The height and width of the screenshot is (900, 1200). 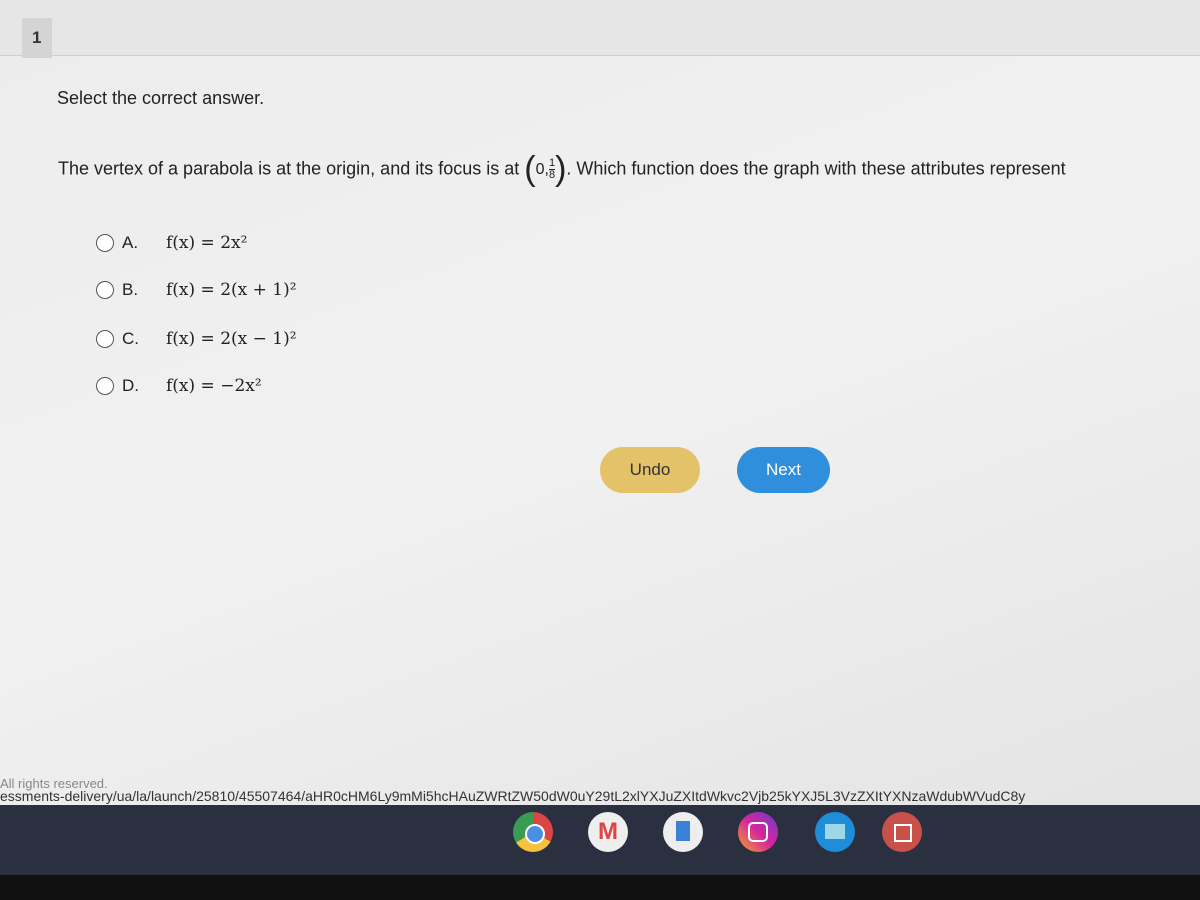 What do you see at coordinates (105, 243) in the screenshot?
I see `radio-a` at bounding box center [105, 243].